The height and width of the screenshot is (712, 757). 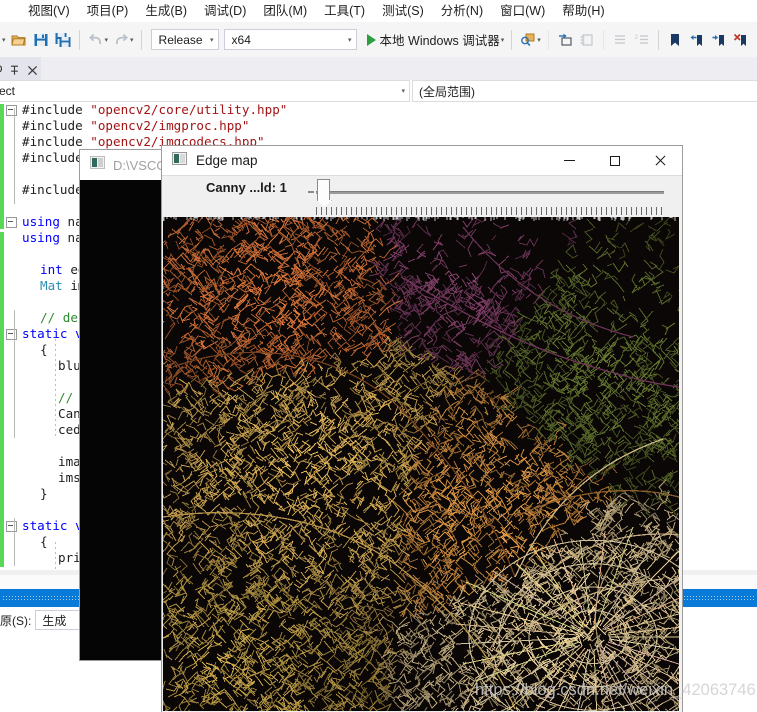 I want to click on output-source-label: 原(S):, so click(x=16, y=620).